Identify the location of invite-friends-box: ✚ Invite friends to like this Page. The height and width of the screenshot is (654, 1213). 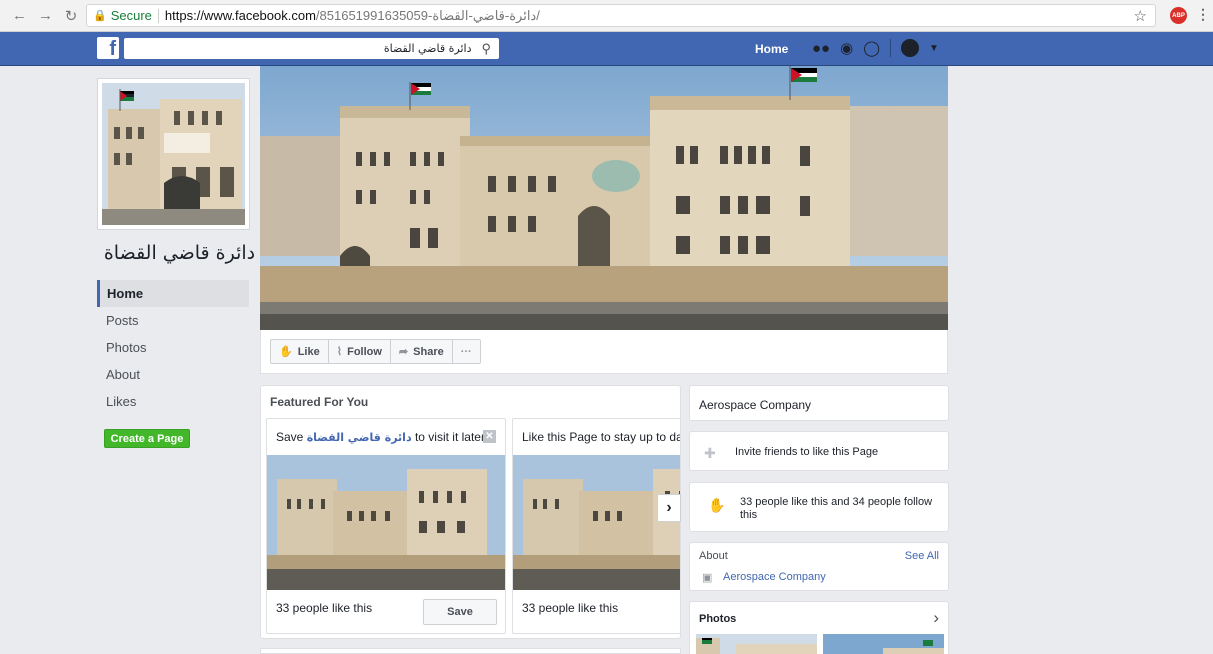
(819, 451).